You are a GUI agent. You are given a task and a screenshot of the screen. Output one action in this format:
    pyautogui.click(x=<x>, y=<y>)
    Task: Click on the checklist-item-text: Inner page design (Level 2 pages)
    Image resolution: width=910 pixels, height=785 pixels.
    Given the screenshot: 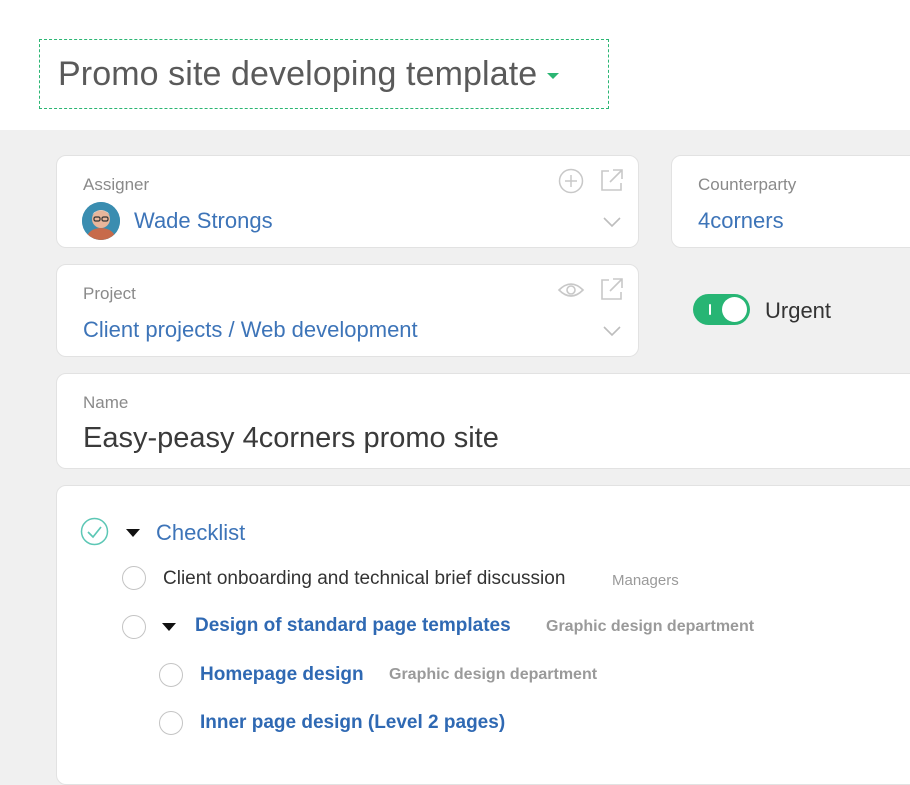 What is the action you would take?
    pyautogui.click(x=352, y=723)
    